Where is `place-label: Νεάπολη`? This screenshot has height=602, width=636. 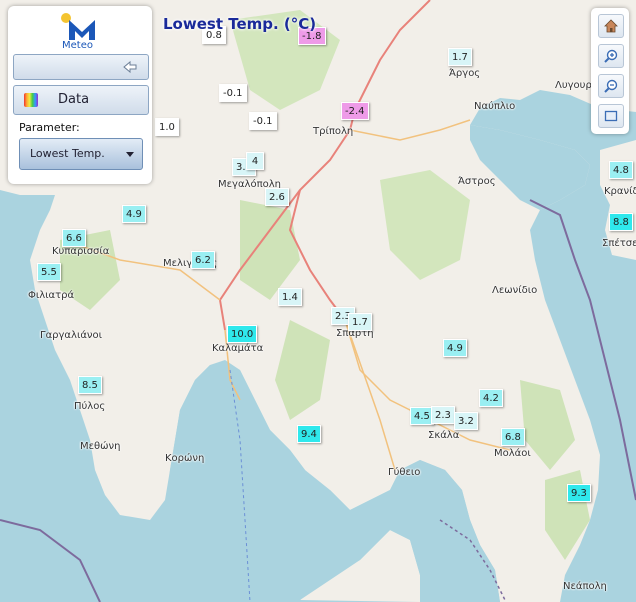 place-label: Νεάπολη is located at coordinates (585, 586).